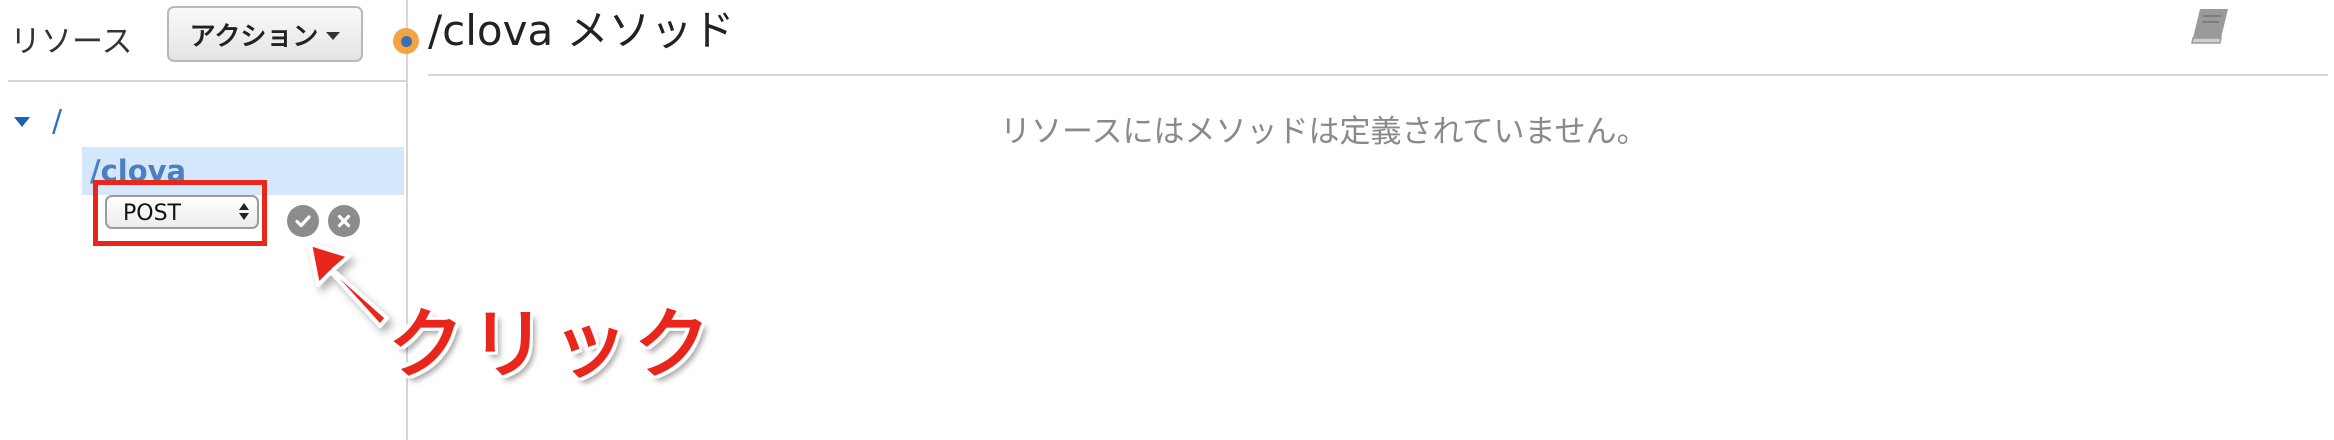 This screenshot has height=440, width=2334. I want to click on empty-methods-message: リソースにはメソッドは定義されていません。, so click(1324, 132).